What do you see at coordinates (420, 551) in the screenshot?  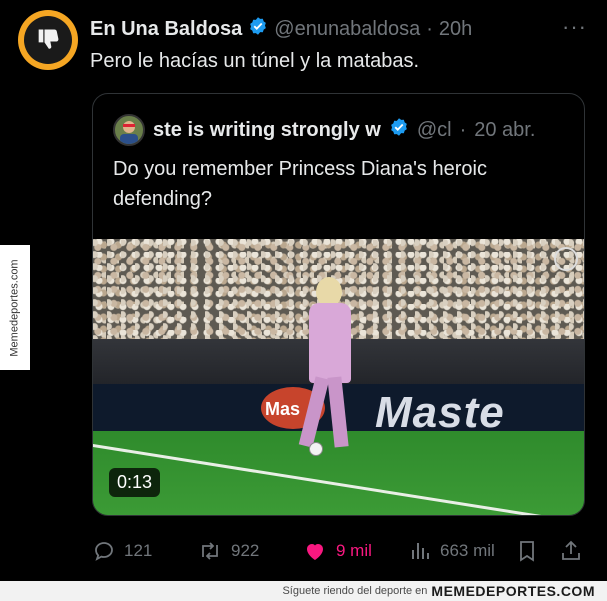 I see `views-icon` at bounding box center [420, 551].